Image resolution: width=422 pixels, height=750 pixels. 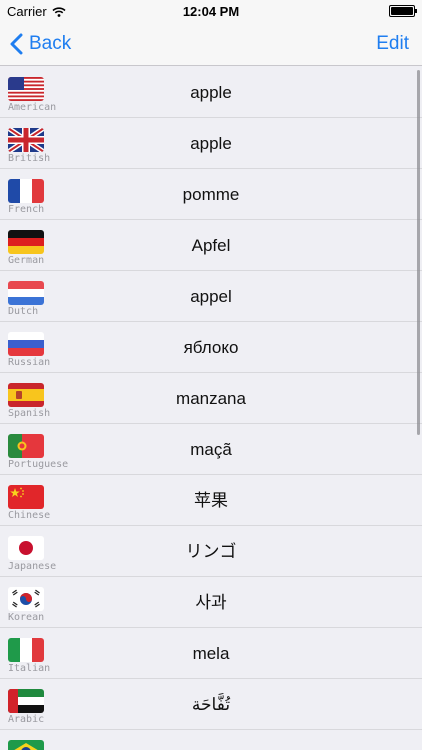 What do you see at coordinates (50, 43) in the screenshot?
I see `back-button-label: Back` at bounding box center [50, 43].